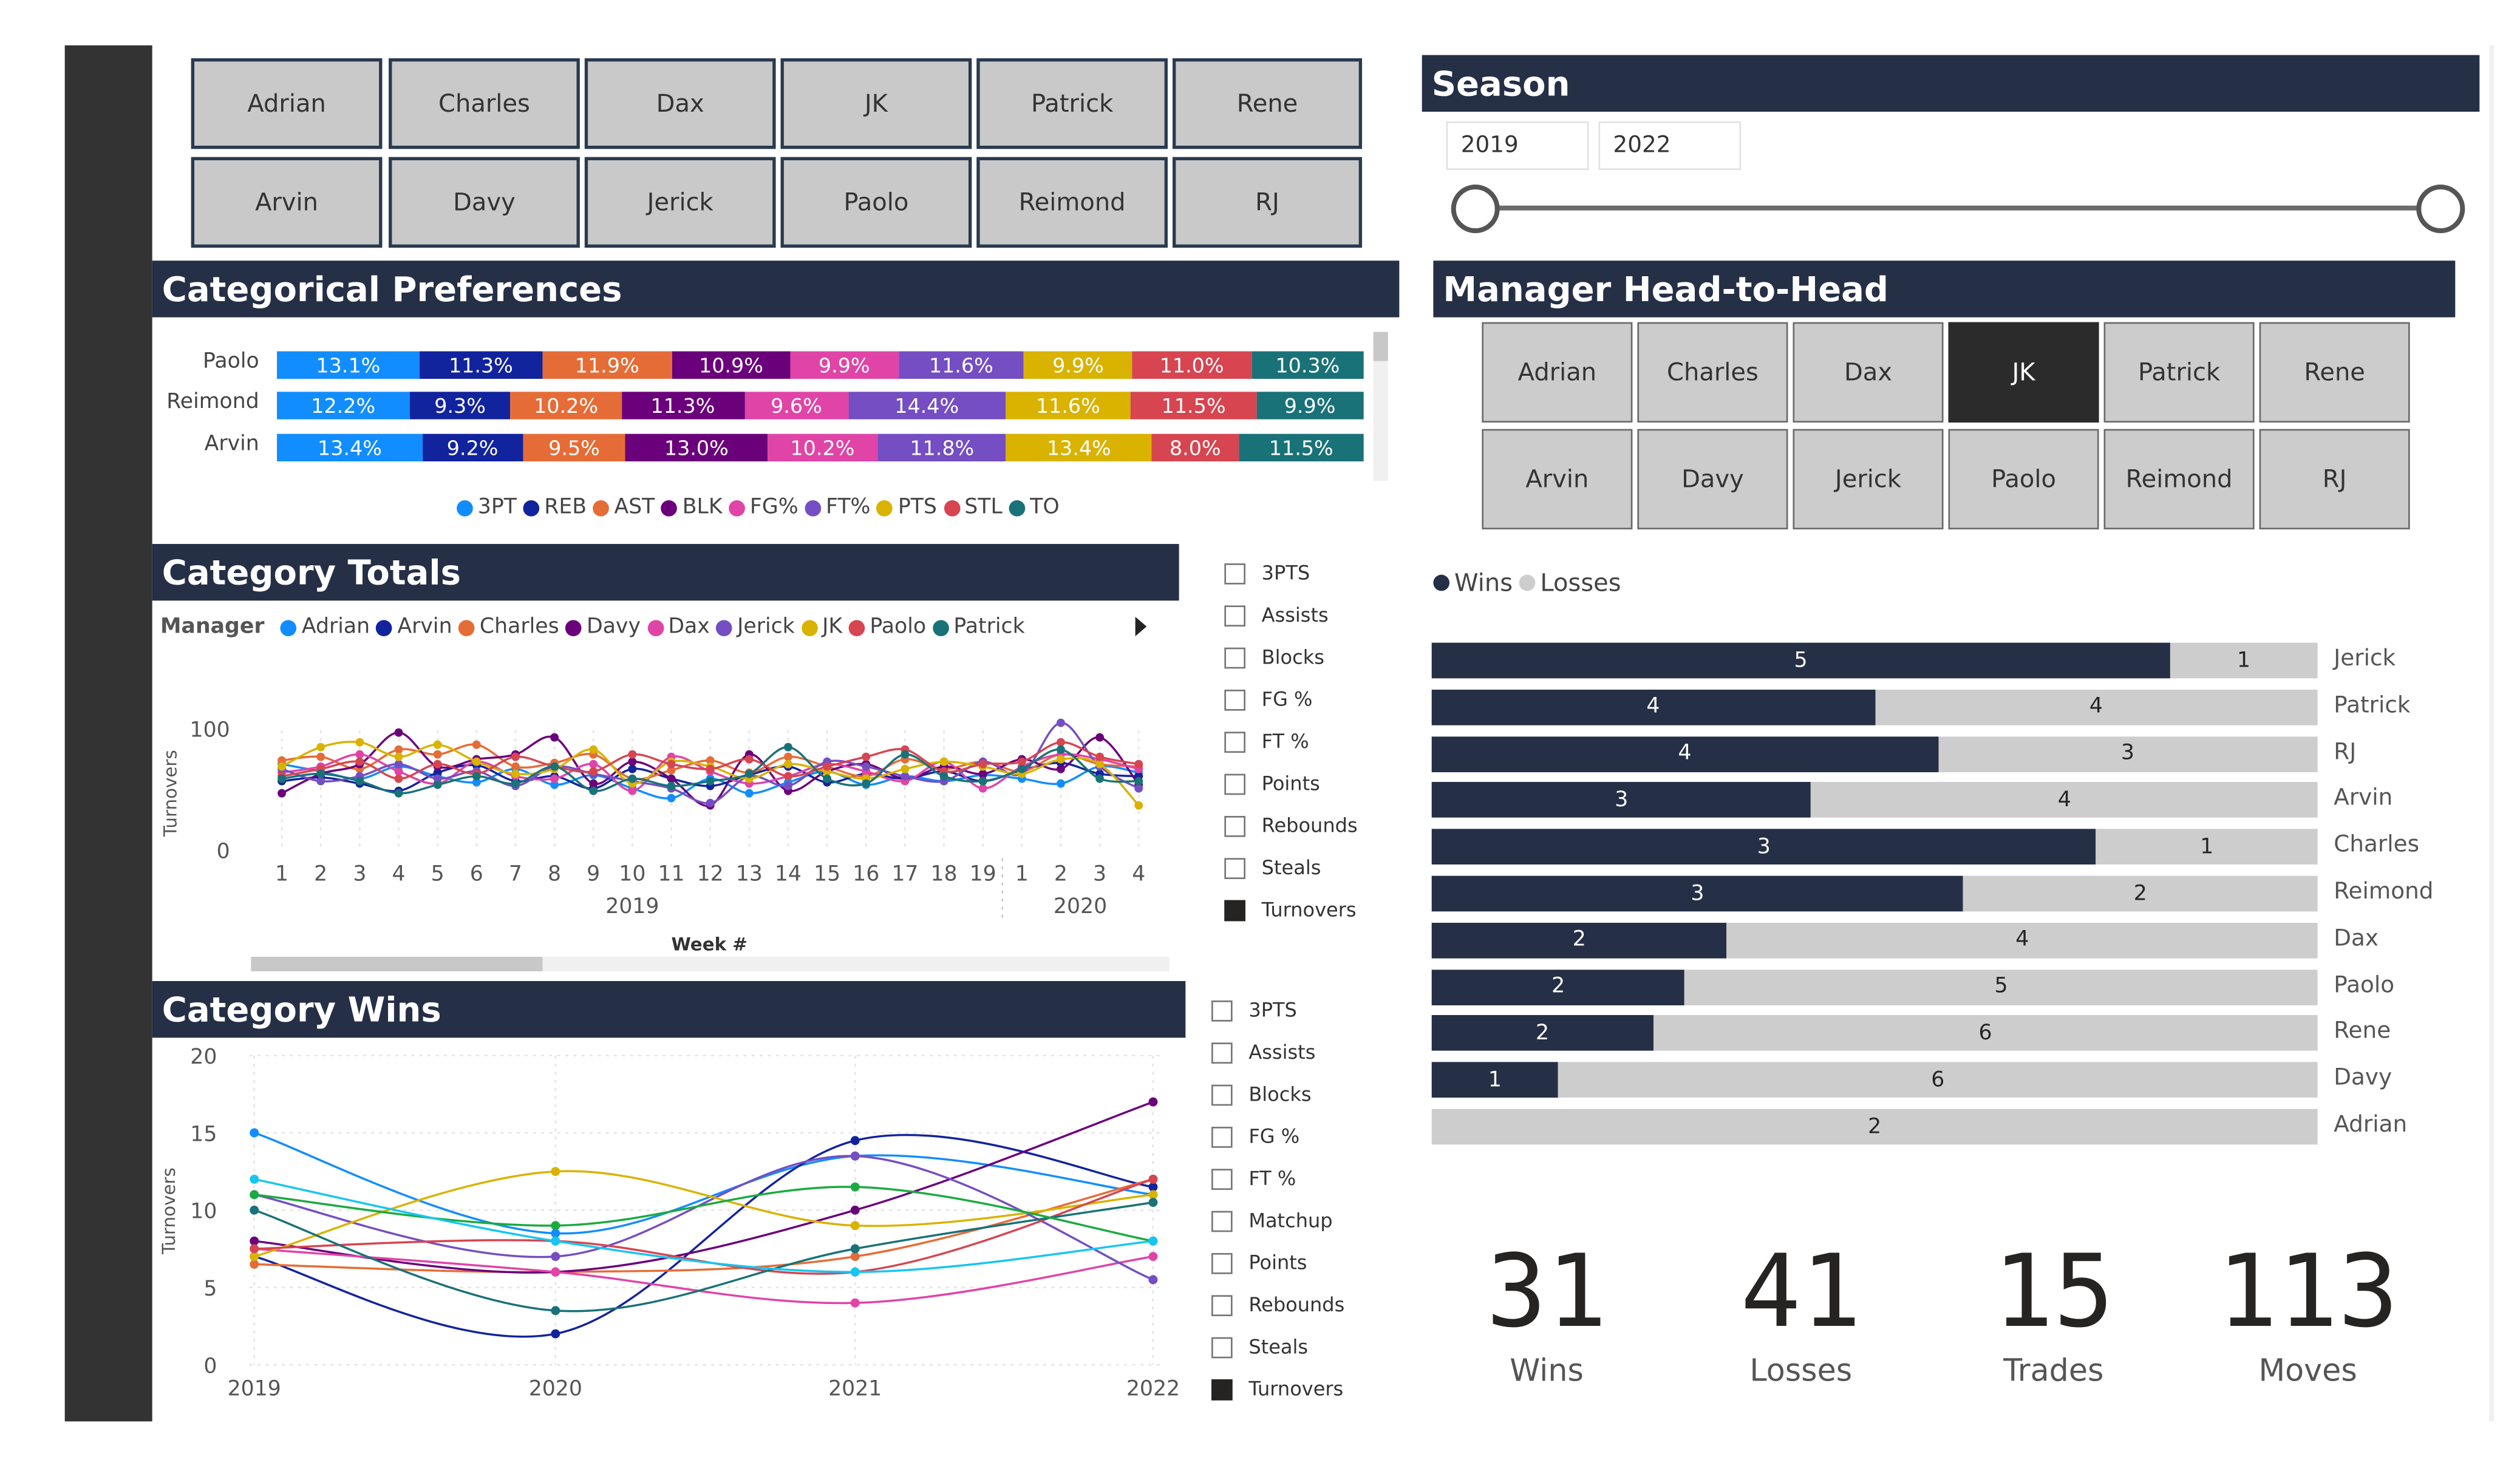 The image size is (2520, 1457). What do you see at coordinates (1192, 365) in the screenshot?
I see `pref-segment-stl: 11.0%` at bounding box center [1192, 365].